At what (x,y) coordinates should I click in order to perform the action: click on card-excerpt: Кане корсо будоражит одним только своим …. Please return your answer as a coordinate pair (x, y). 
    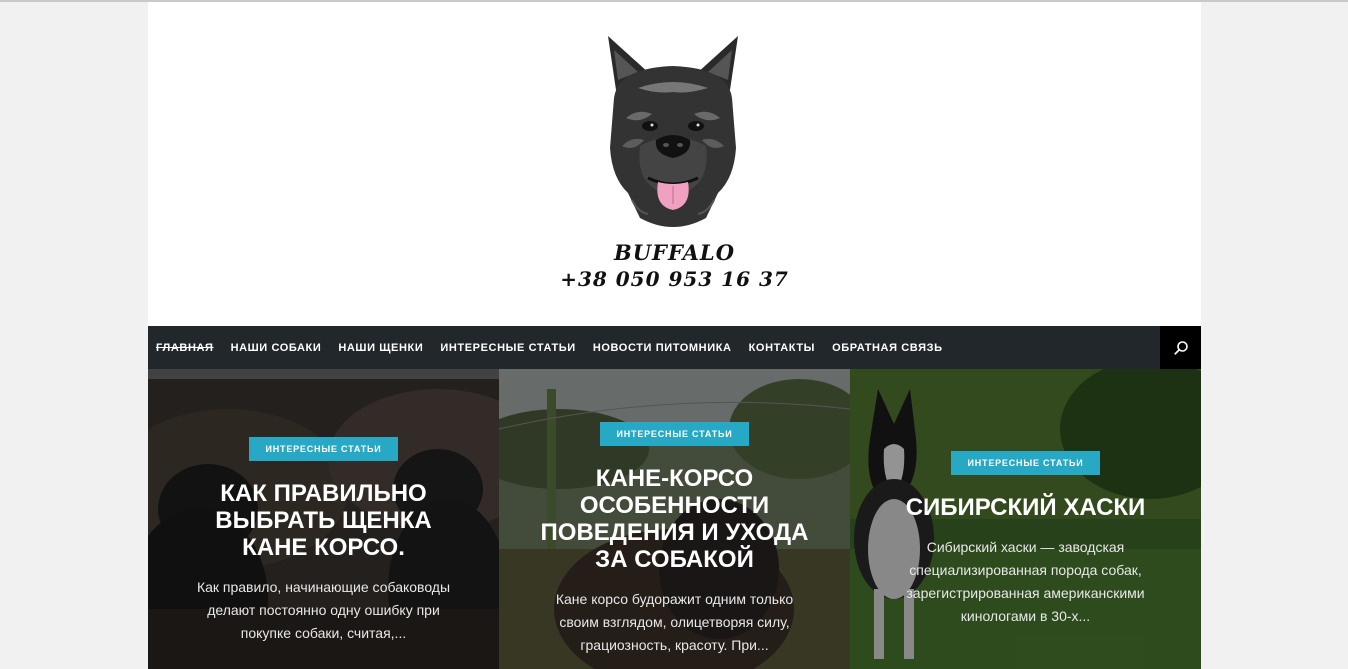
    Looking at the image, I should click on (674, 622).